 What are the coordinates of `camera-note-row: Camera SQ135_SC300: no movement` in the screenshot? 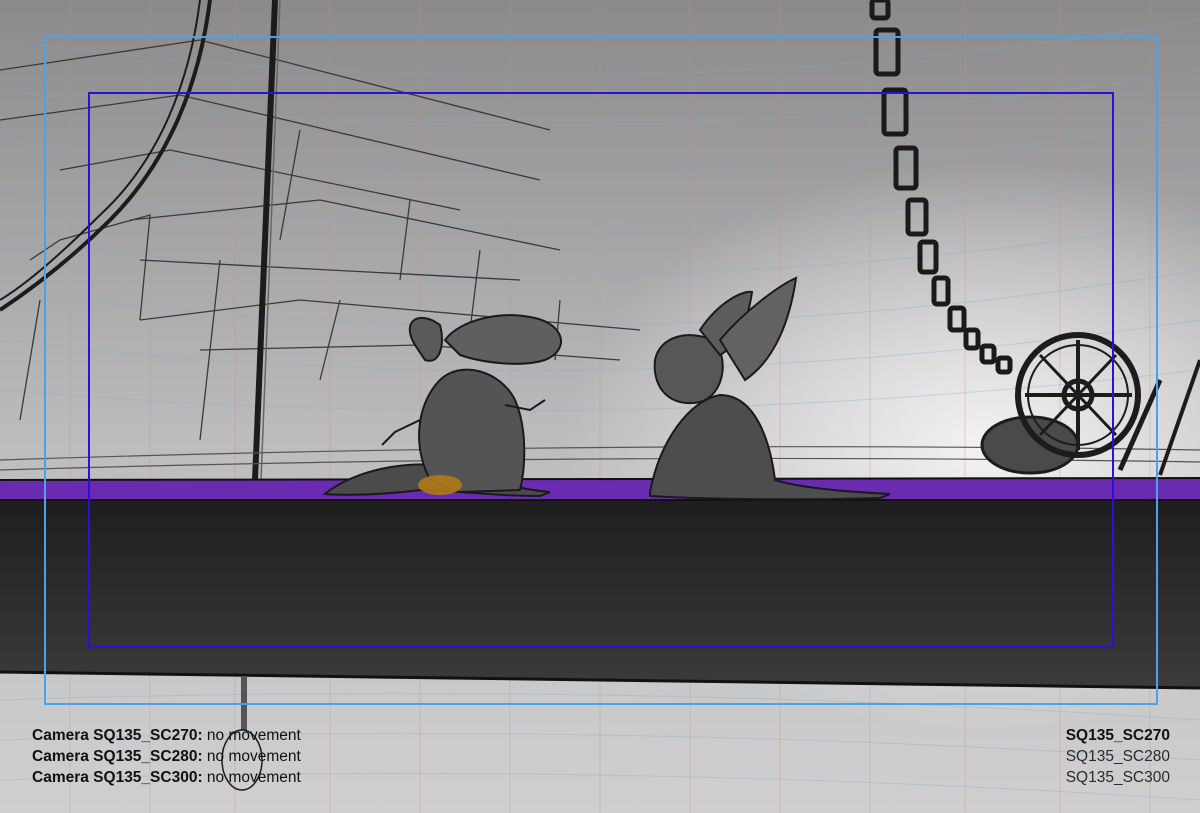 It's located at (166, 777).